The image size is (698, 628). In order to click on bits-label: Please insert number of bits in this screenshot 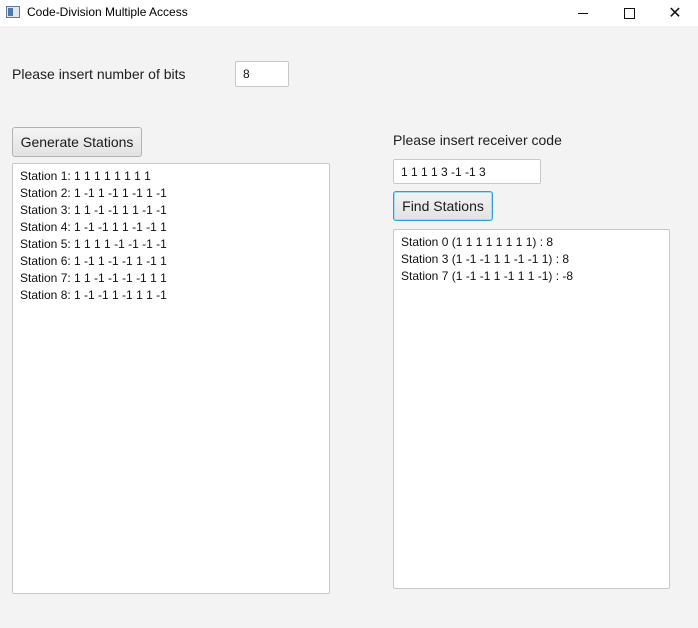, I will do `click(99, 74)`.